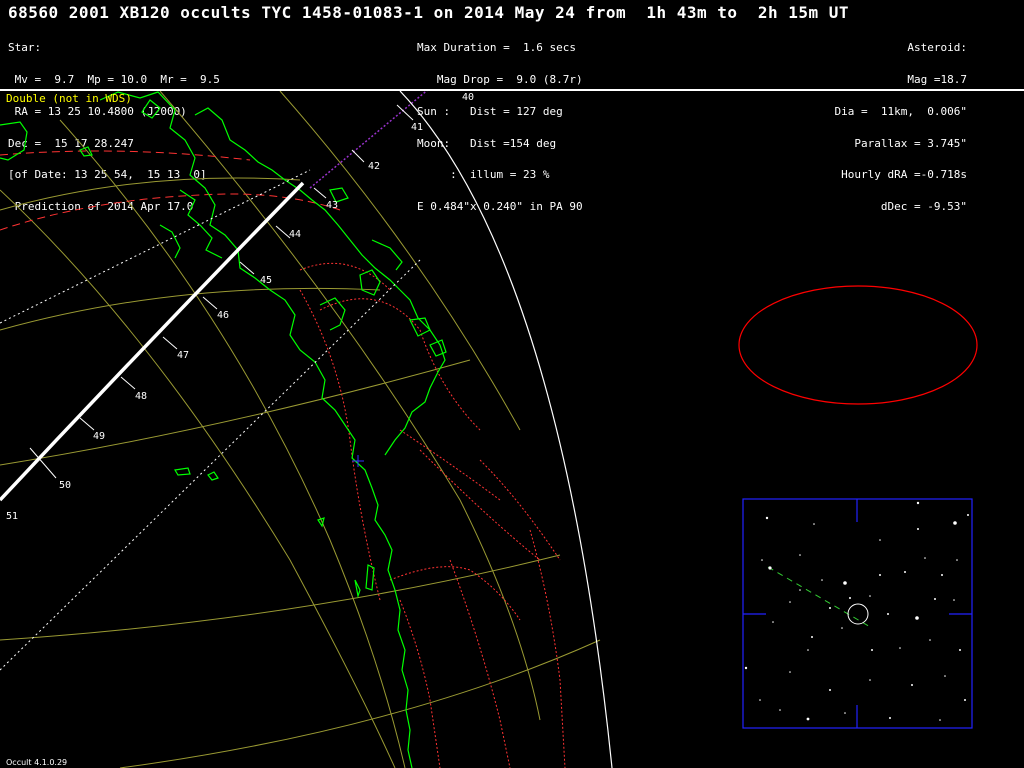 Image resolution: width=1024 pixels, height=768 pixels. I want to click on finder-chart, so click(857, 613).